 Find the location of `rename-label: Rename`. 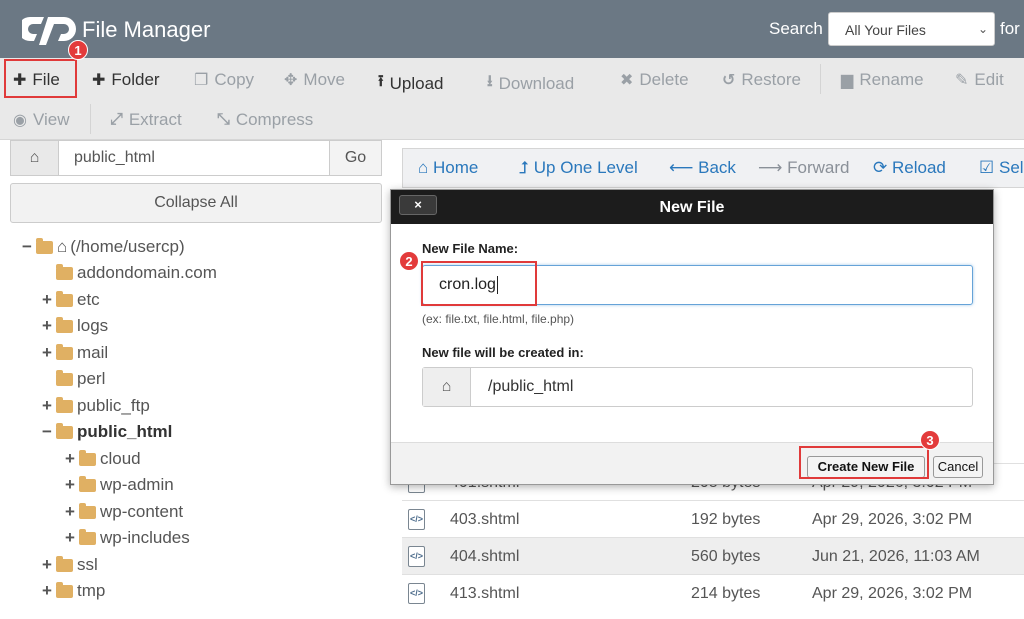

rename-label: Rename is located at coordinates (891, 79).